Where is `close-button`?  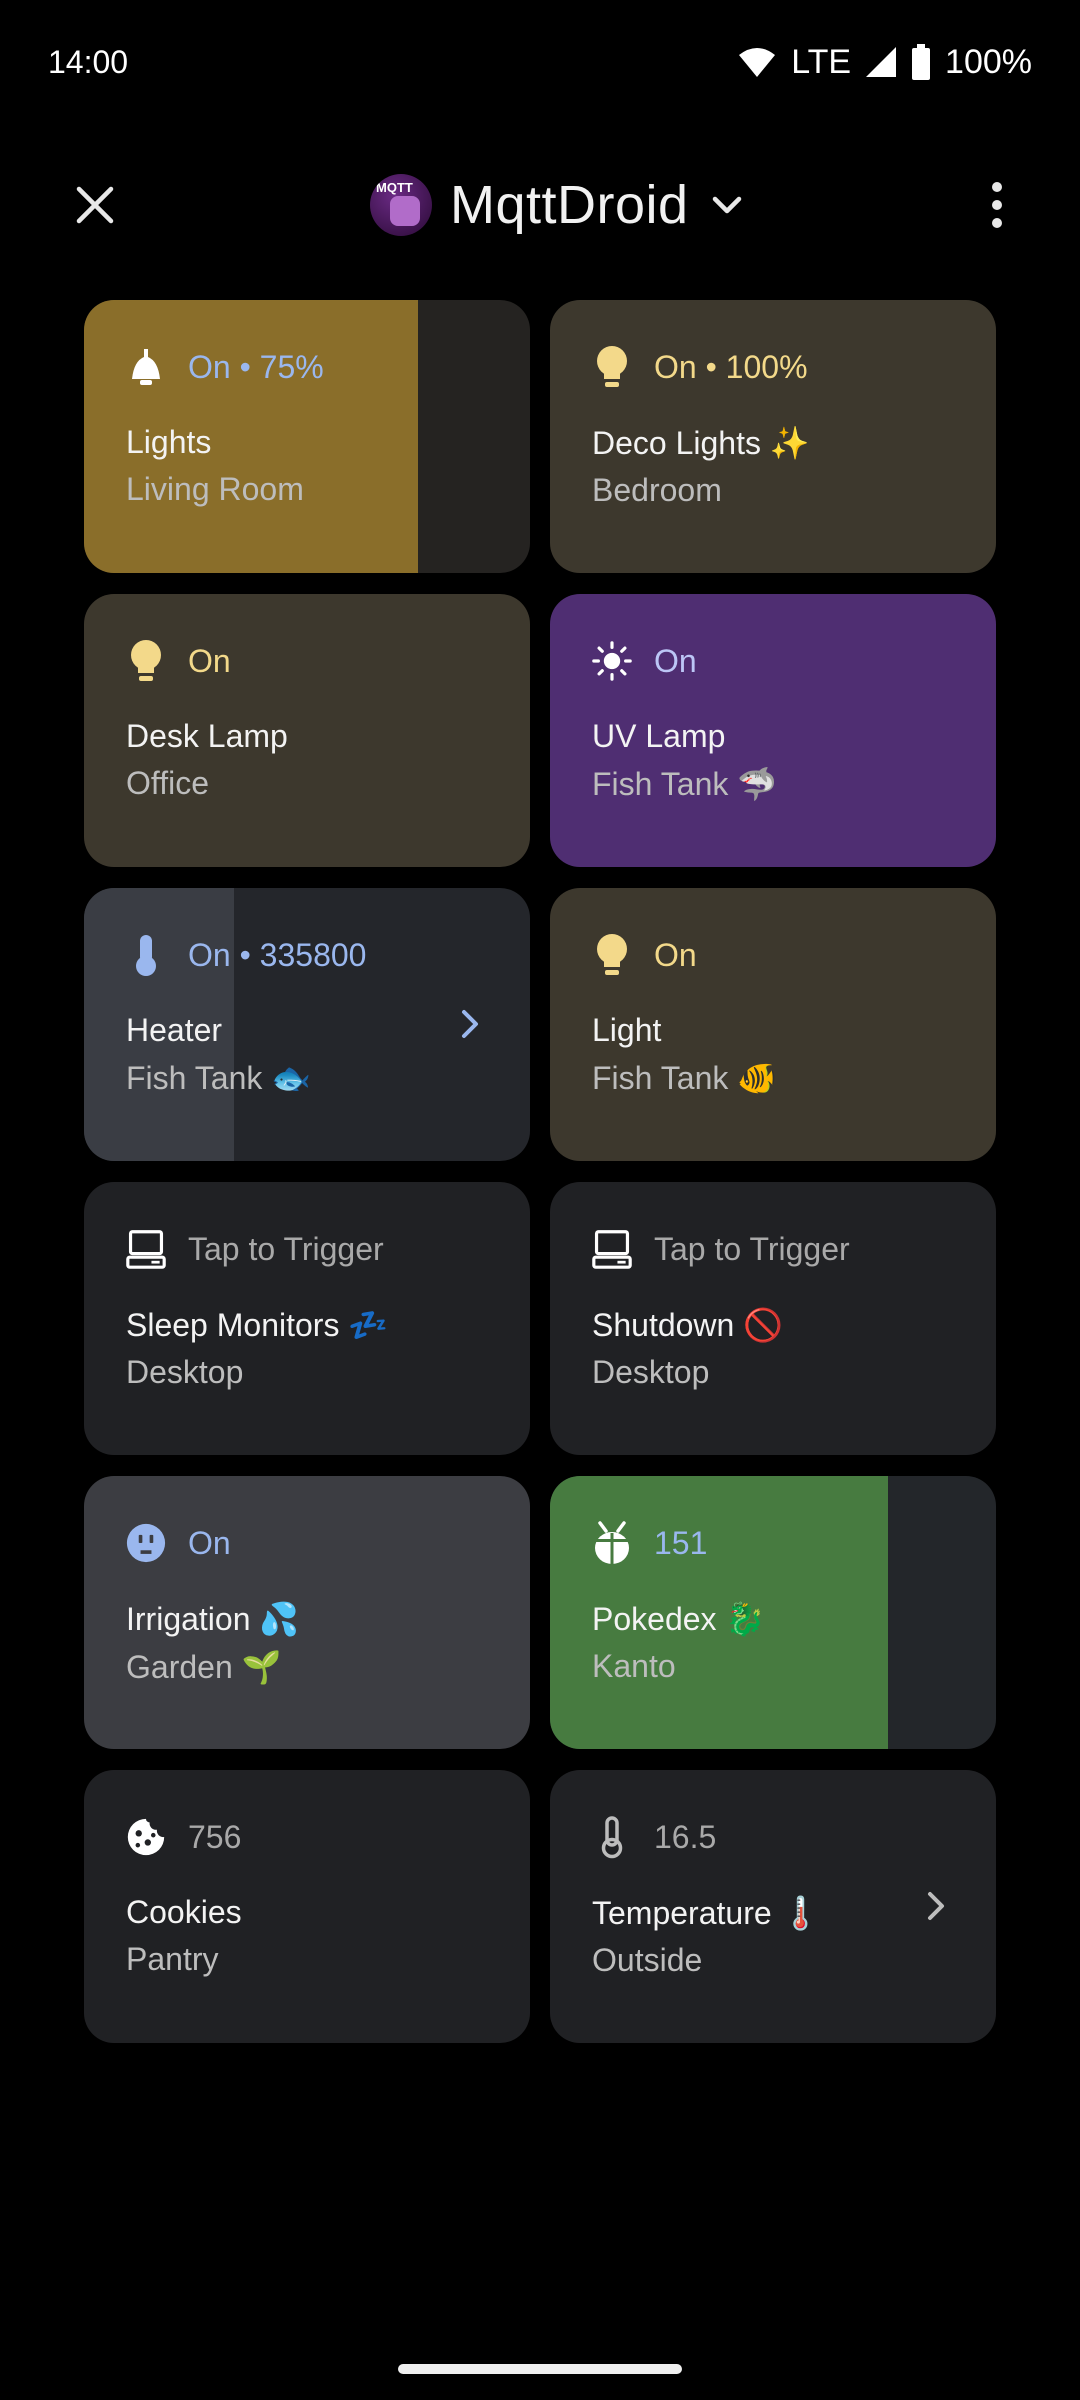
close-button is located at coordinates (95, 205).